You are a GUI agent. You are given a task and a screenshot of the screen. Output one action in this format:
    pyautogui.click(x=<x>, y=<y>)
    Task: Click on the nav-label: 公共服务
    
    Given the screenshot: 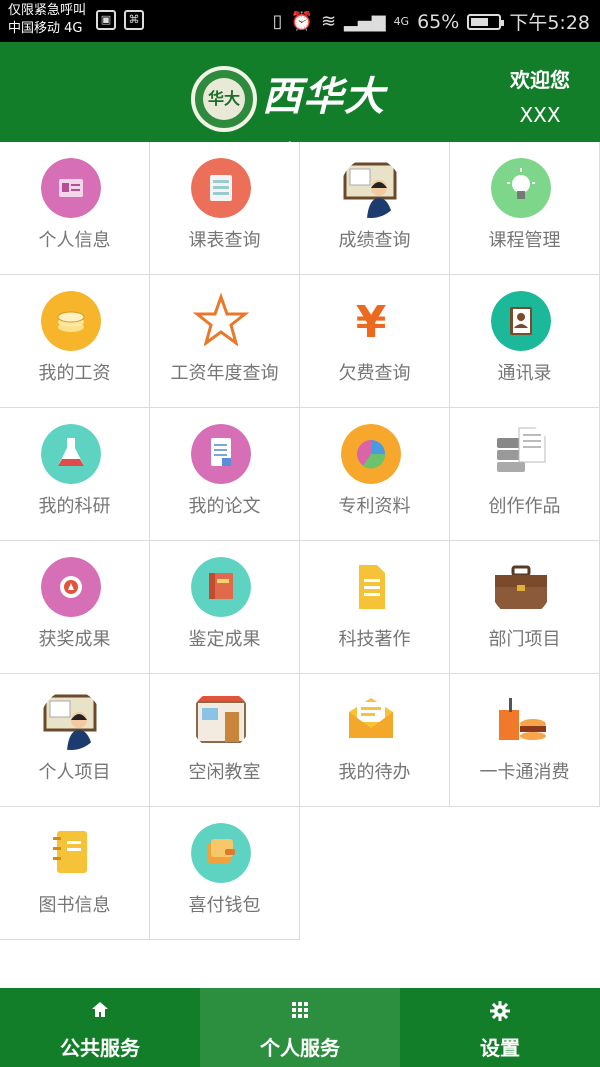 What is the action you would take?
    pyautogui.click(x=100, y=1048)
    